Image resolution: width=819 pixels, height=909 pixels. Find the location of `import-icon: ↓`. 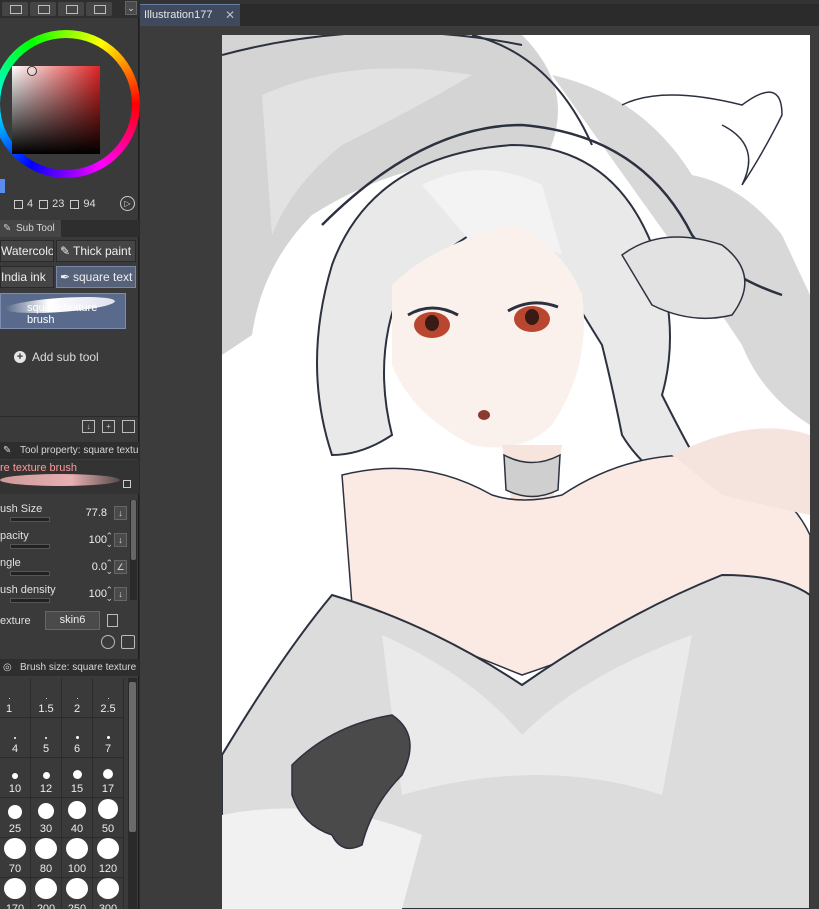

import-icon: ↓ is located at coordinates (88, 426).